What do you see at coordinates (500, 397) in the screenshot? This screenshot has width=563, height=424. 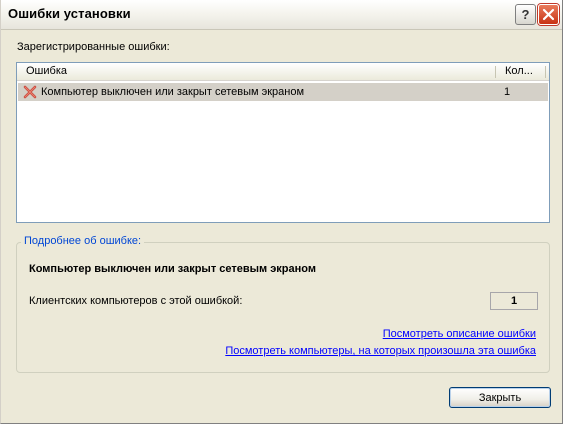 I see `close-button: Закрыть` at bounding box center [500, 397].